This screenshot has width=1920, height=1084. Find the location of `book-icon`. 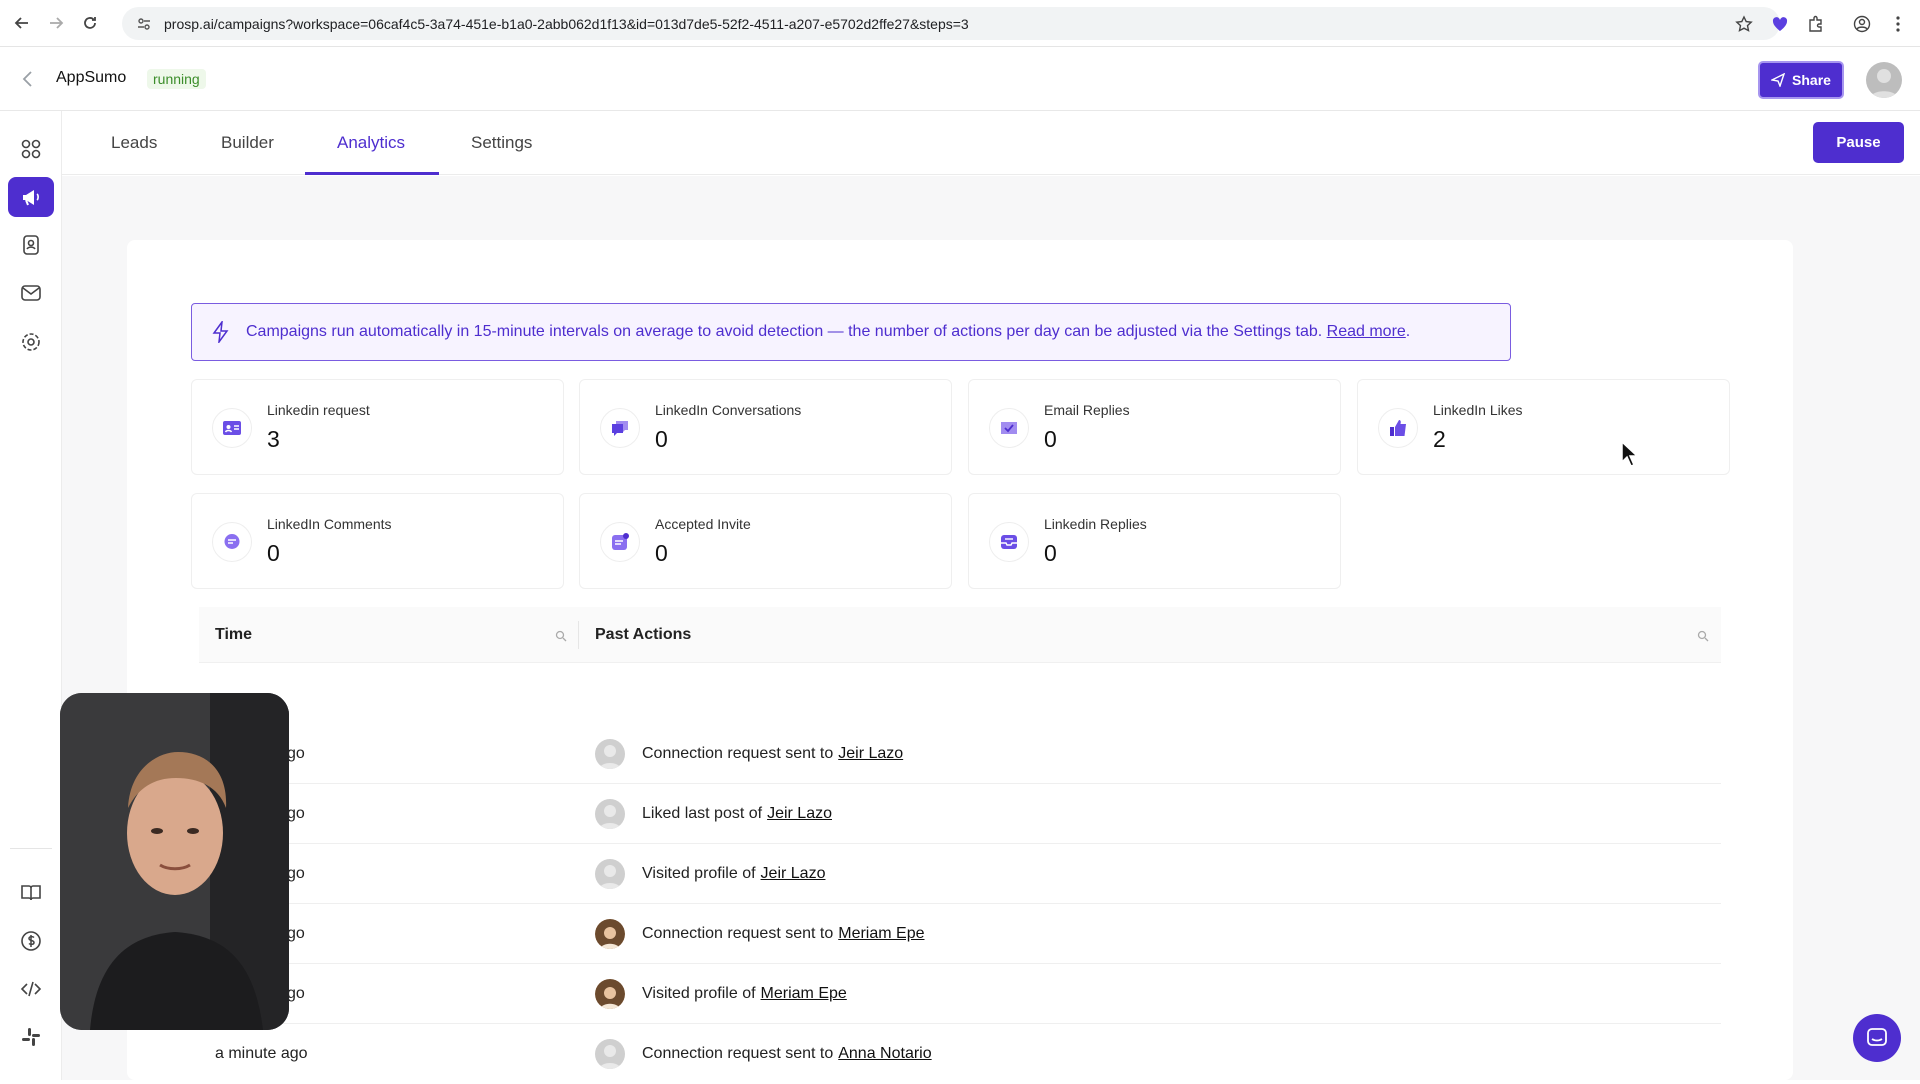

book-icon is located at coordinates (31, 893).